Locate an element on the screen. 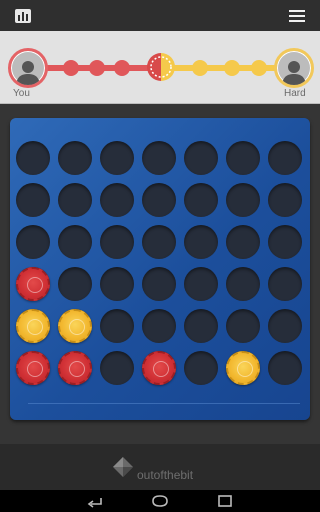 This screenshot has width=320, height=512. match-progress-panel is located at coordinates (160, 67).